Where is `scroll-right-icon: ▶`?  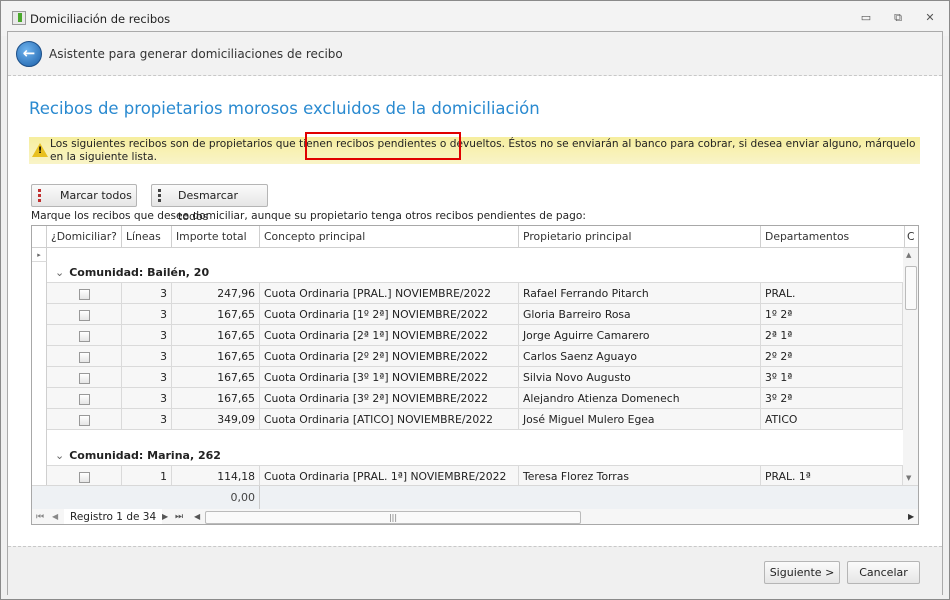
scroll-right-icon: ▶ is located at coordinates (911, 516).